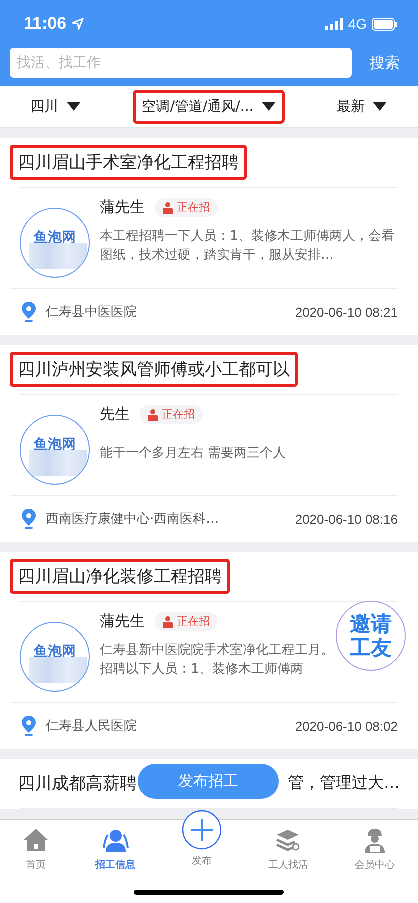  Describe the element at coordinates (346, 312) in the screenshot. I see `post-time: 2020-06-10 08:21` at that location.